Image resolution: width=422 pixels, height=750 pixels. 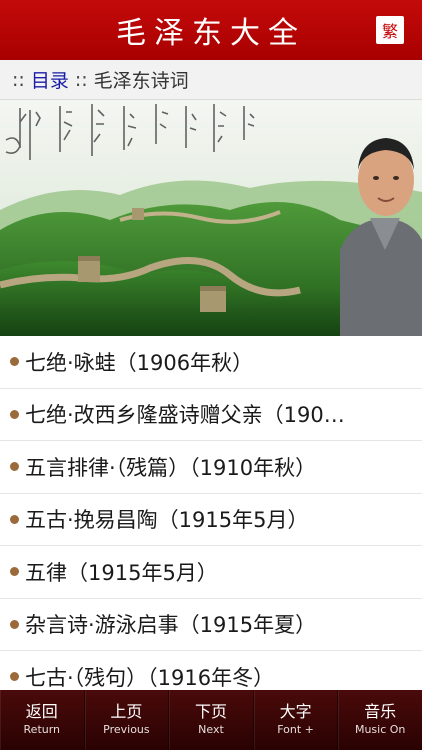 What do you see at coordinates (380, 729) in the screenshot?
I see `tab-label-en: Music On` at bounding box center [380, 729].